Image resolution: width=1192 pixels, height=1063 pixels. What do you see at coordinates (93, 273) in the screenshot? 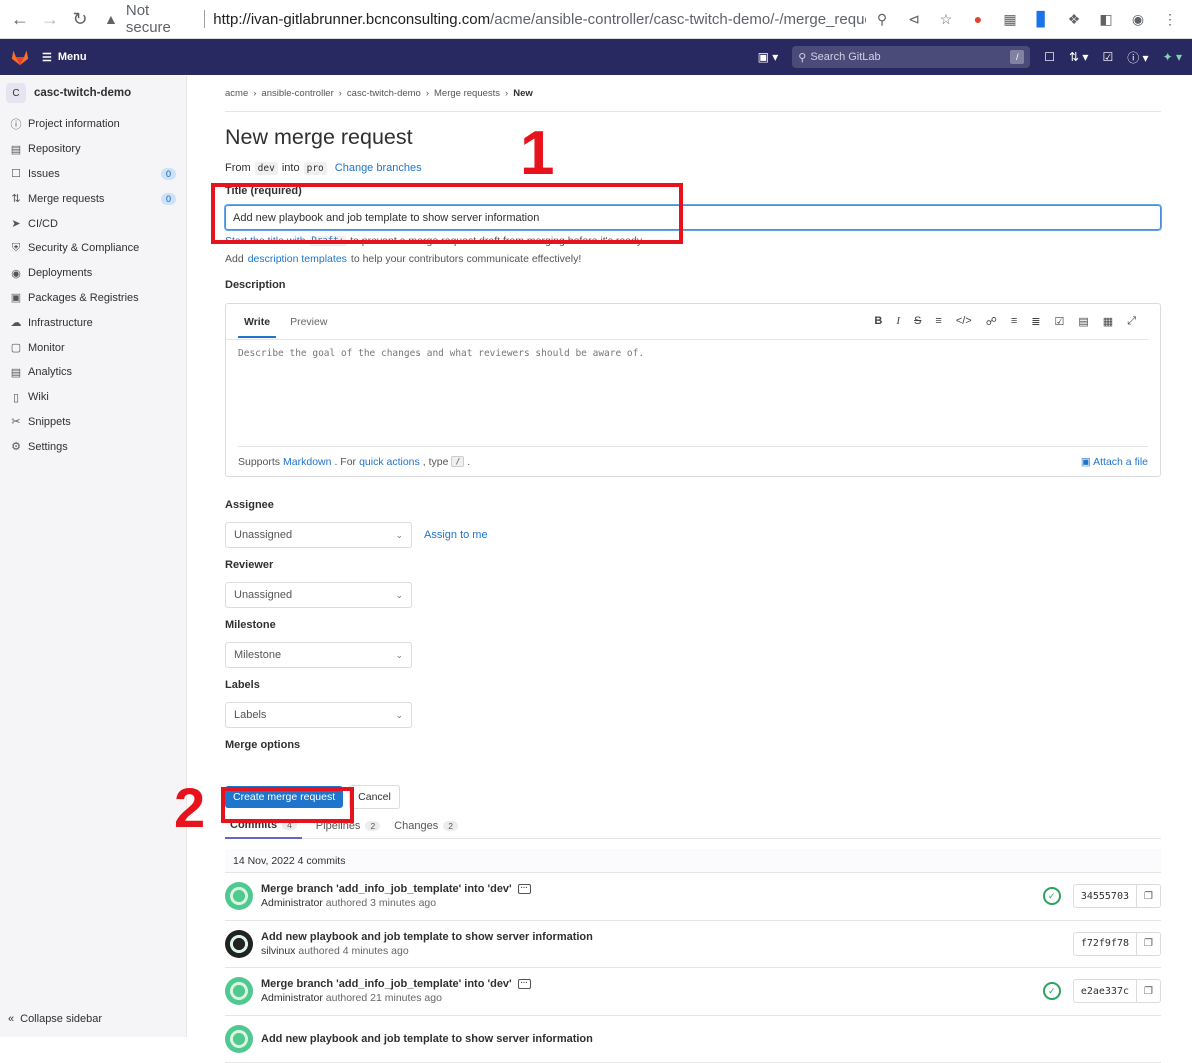
I see `sidebar-item-deployments: ◉Deployments` at bounding box center [93, 273].